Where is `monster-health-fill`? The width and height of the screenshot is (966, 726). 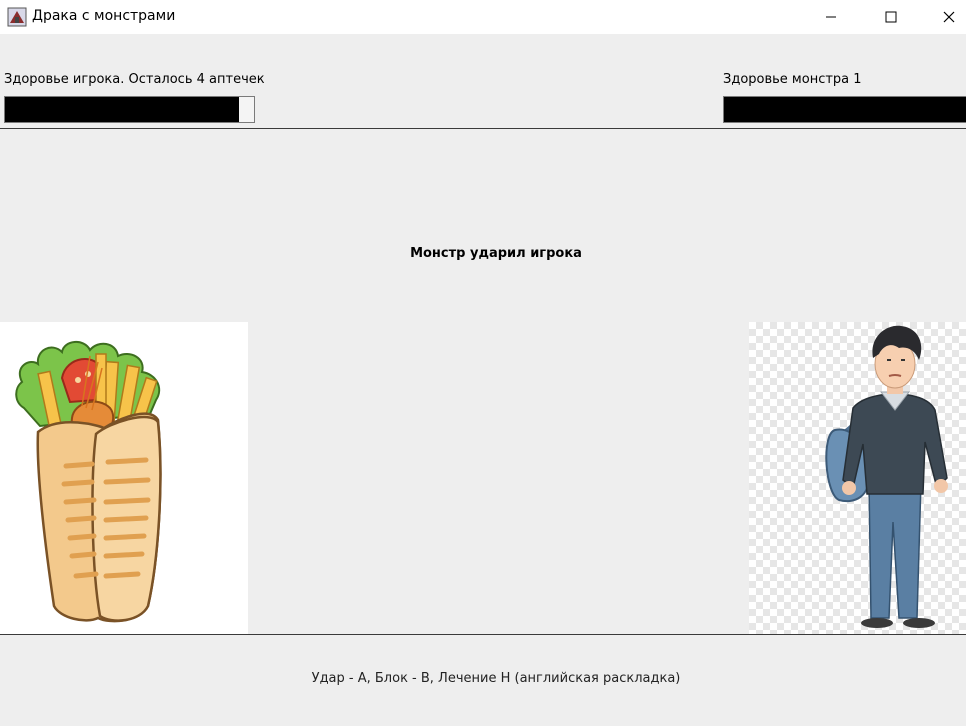 monster-health-fill is located at coordinates (845, 109).